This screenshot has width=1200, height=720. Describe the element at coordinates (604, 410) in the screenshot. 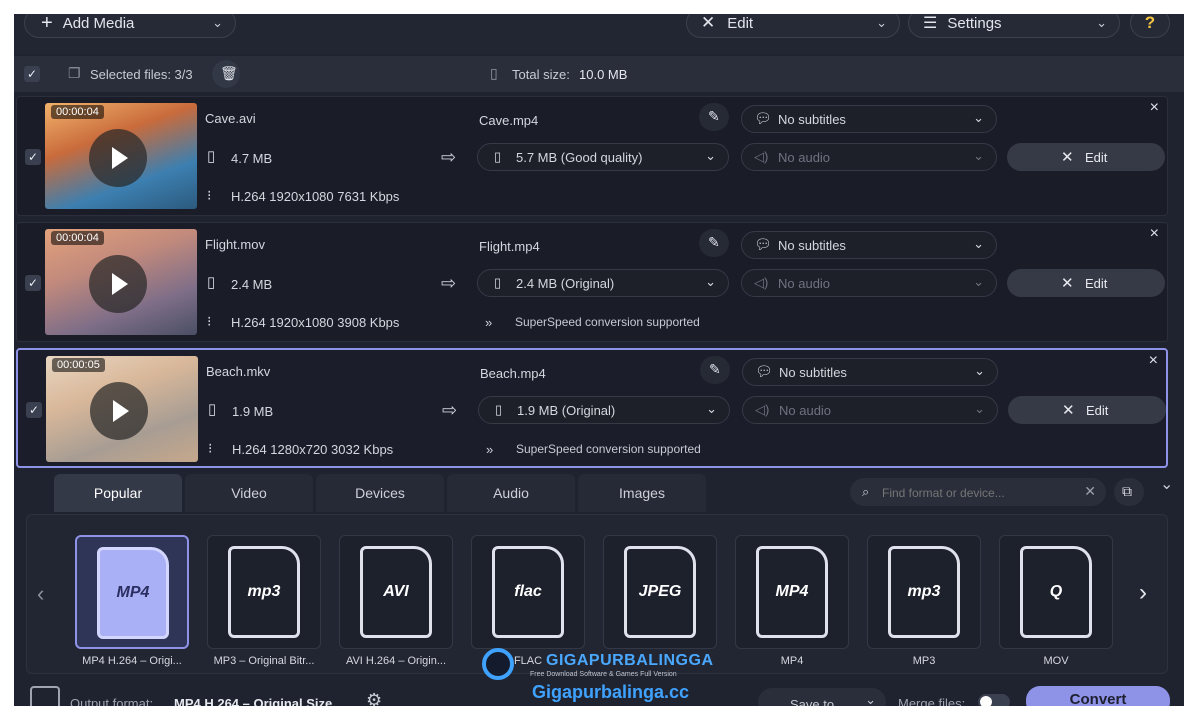

I see `output-size-dropdown: ▯ 1.9 MB (Original) ⌄` at that location.